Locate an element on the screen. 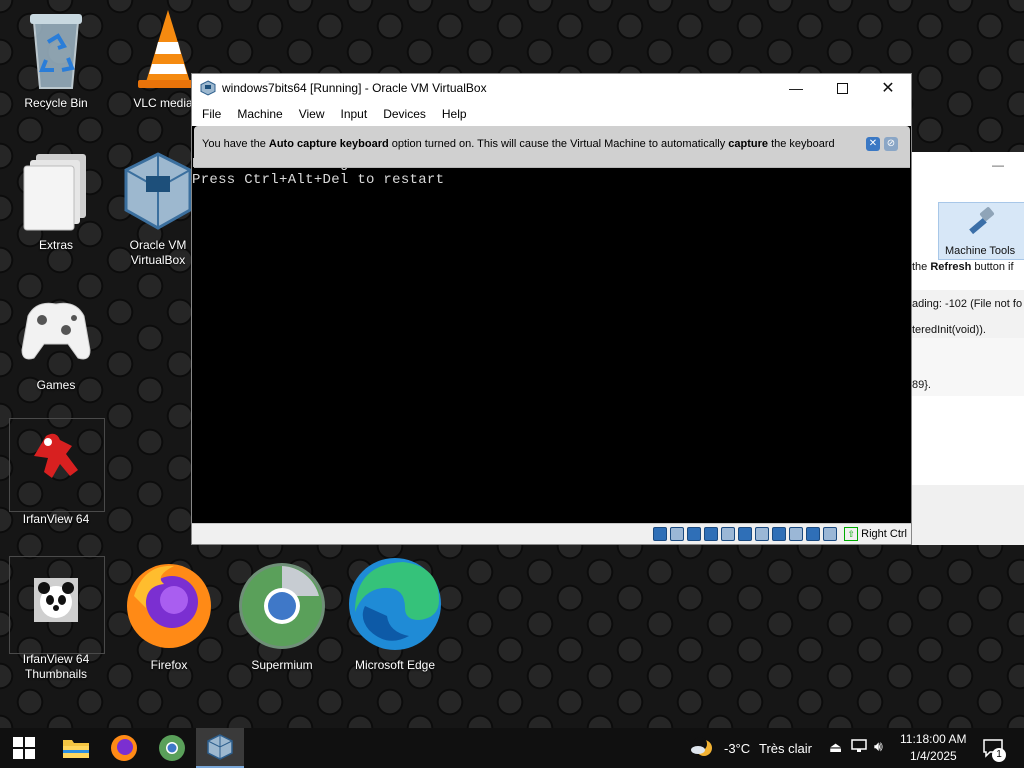  vm-statusbar: ⇧ Right Ctrl is located at coordinates (551, 533).